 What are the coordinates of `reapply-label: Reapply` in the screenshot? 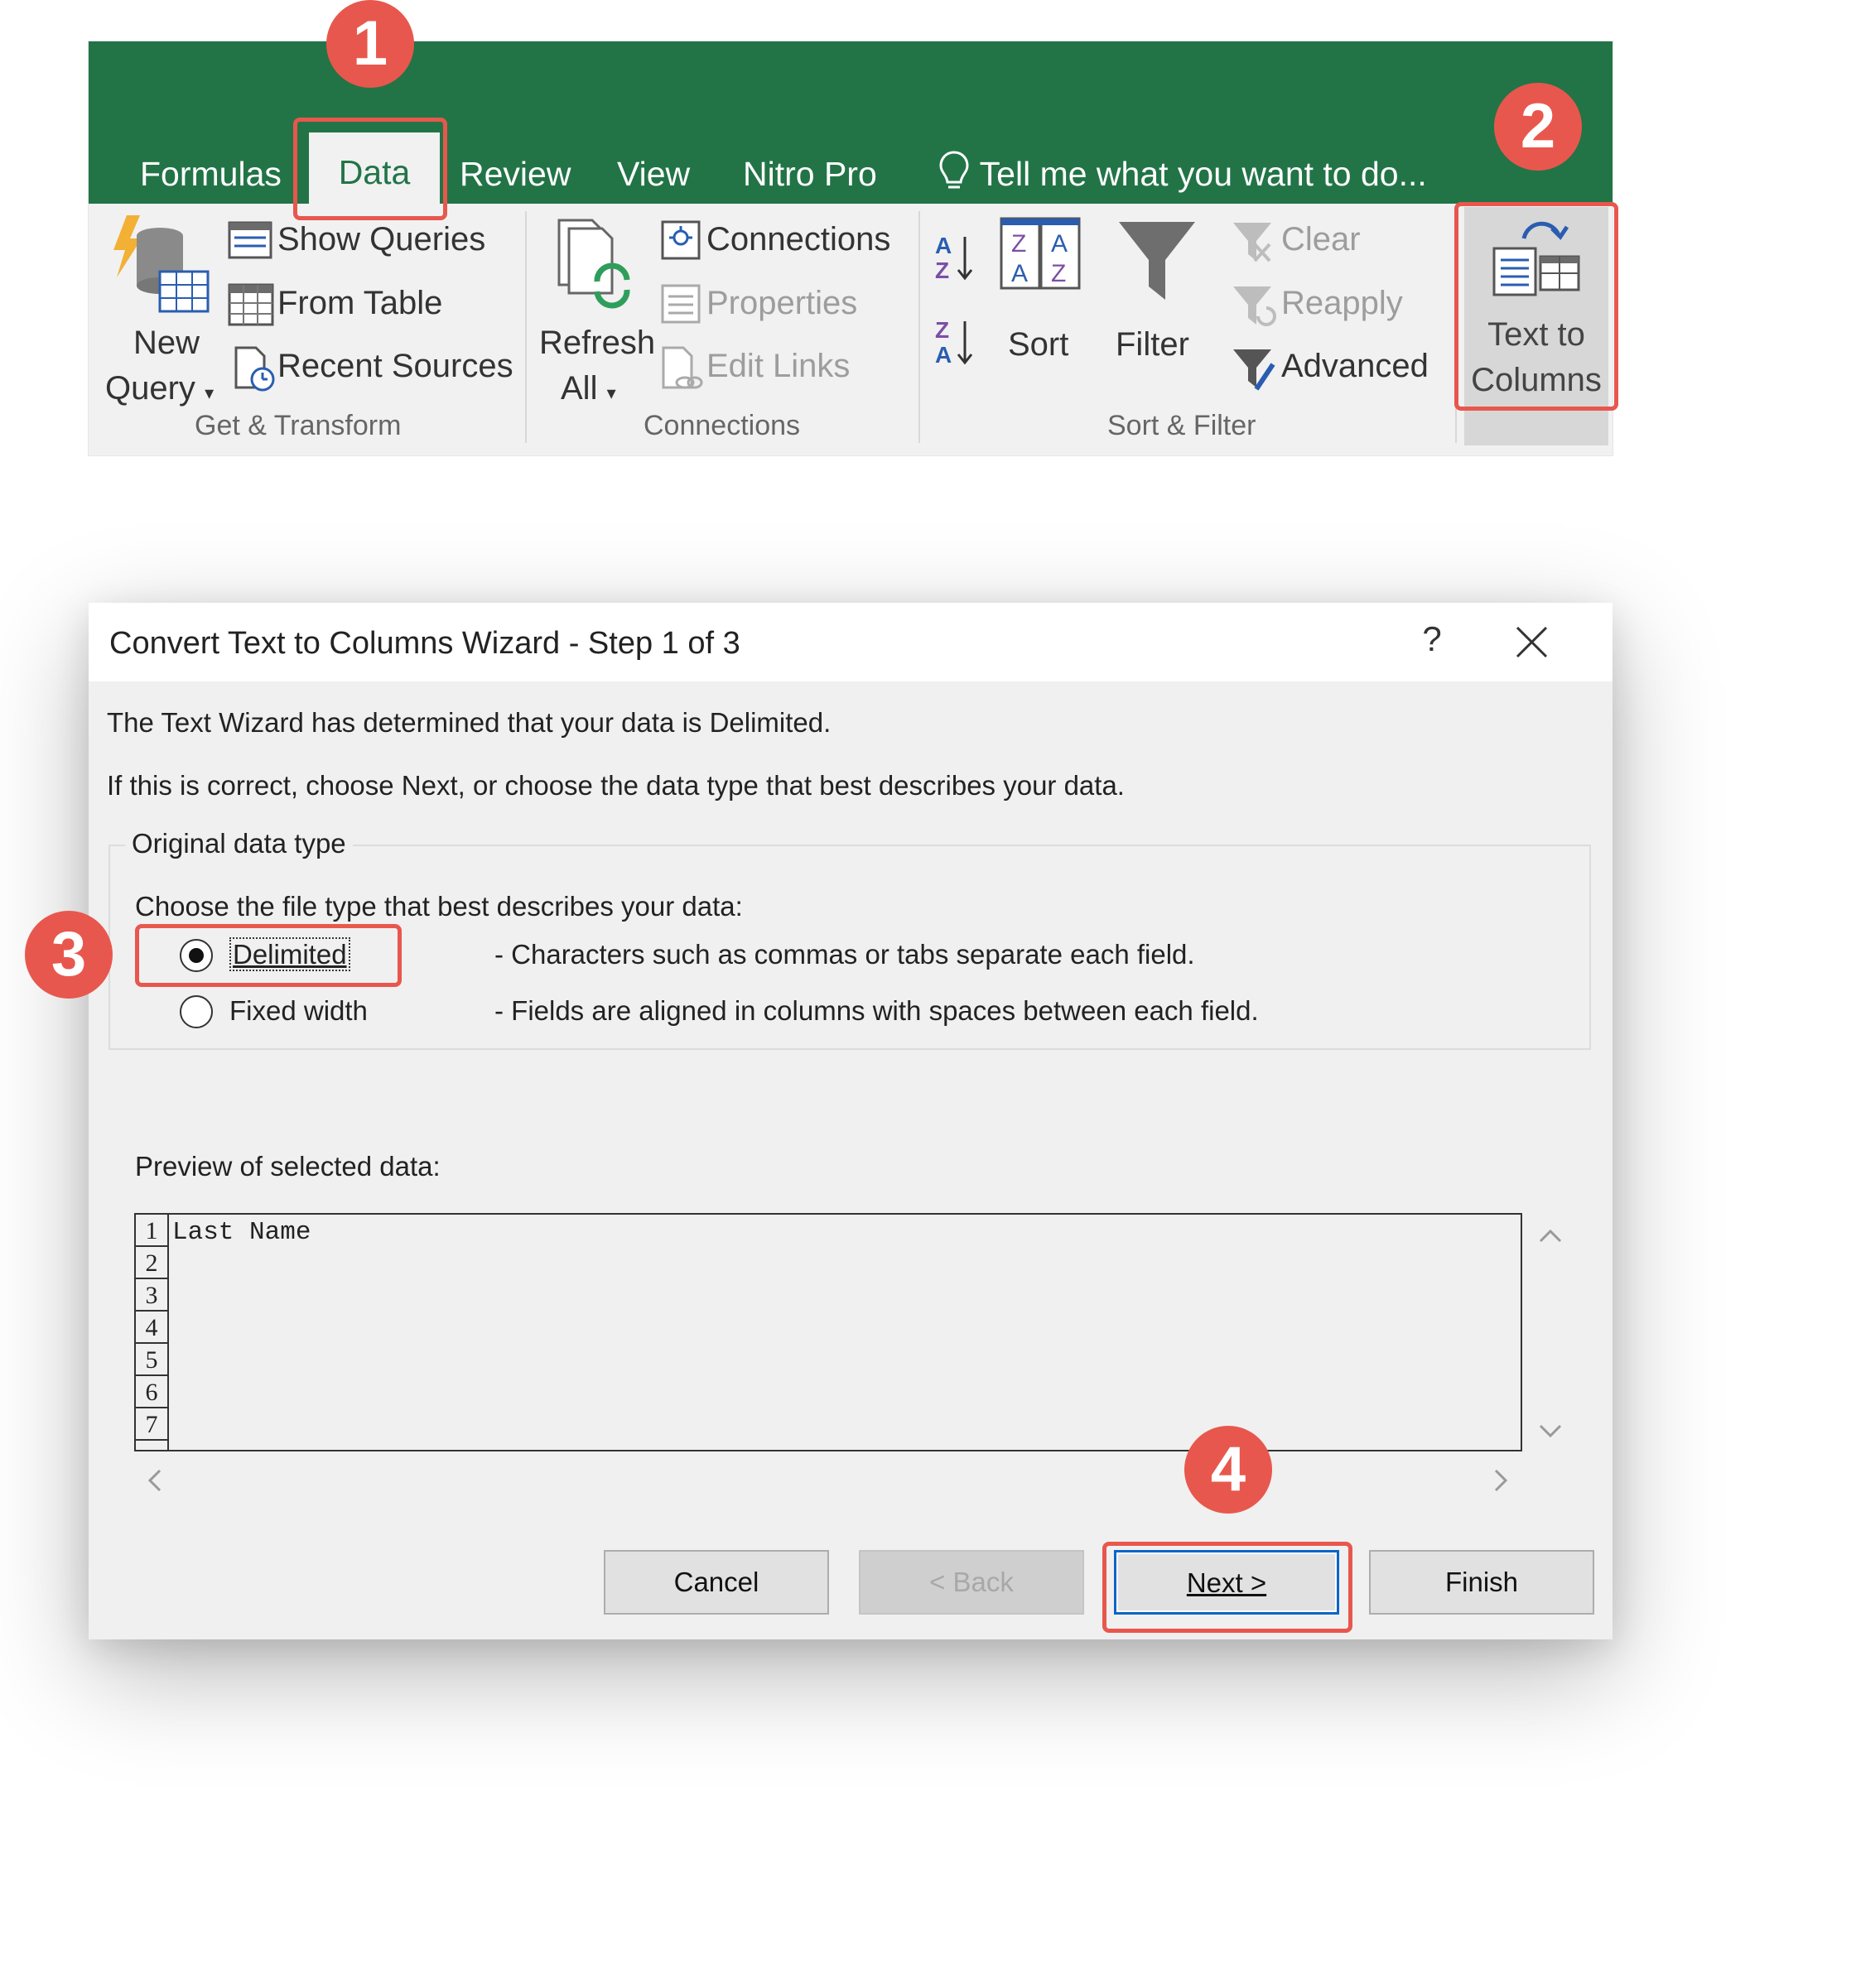 It's located at (1342, 303).